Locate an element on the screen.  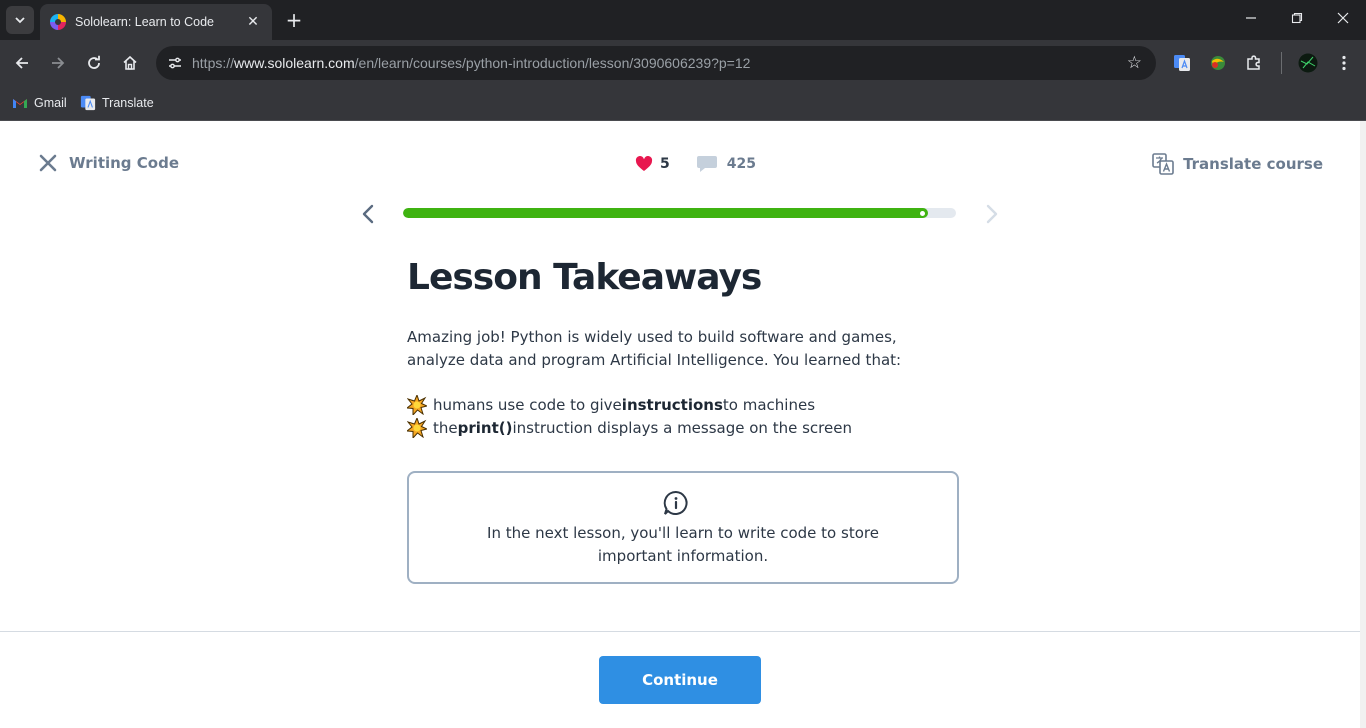
gmail-icon is located at coordinates (20, 103).